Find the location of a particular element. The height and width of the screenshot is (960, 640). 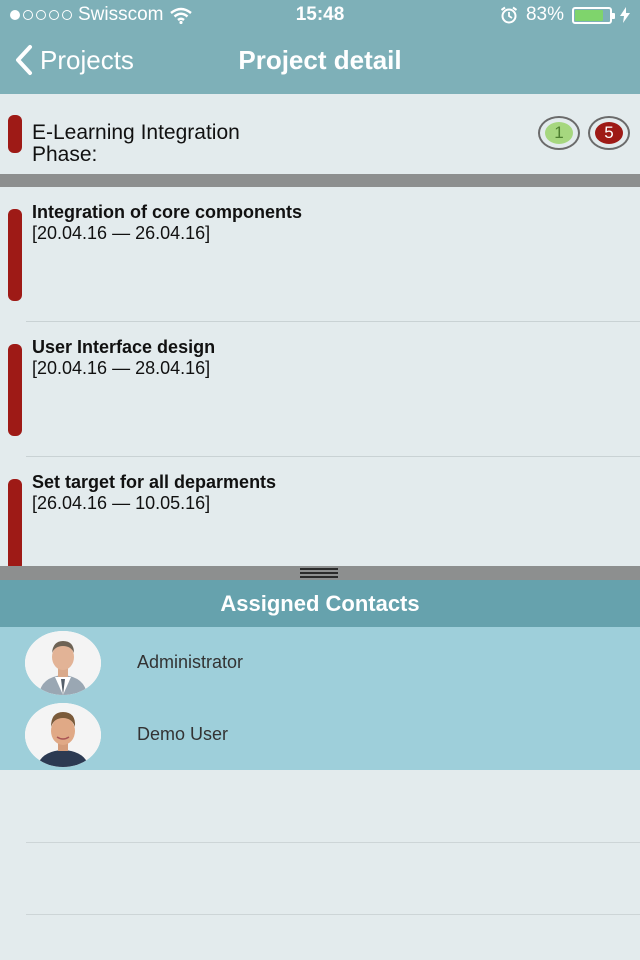

drag-handle-icon is located at coordinates (319, 574).